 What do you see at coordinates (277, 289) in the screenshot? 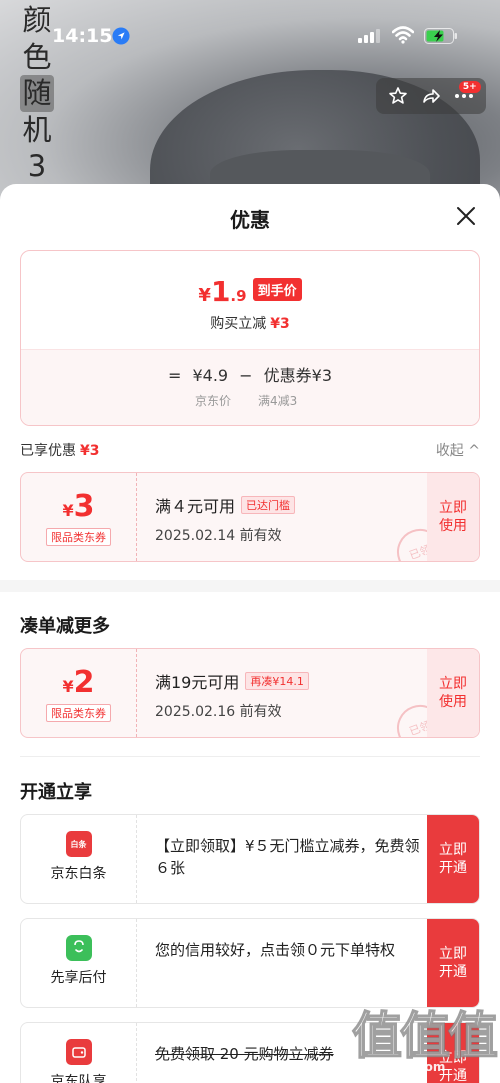
I see `final-price-tag: 到手价` at bounding box center [277, 289].